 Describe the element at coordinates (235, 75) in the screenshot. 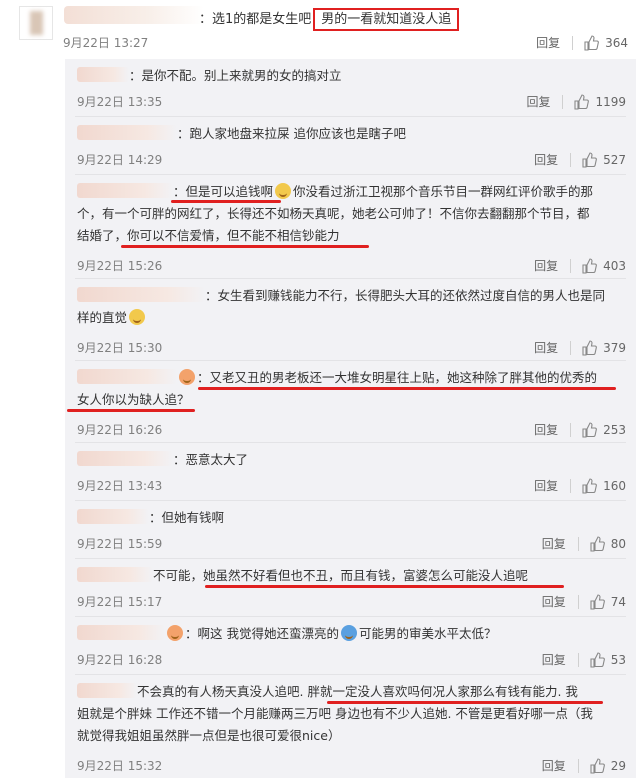

I see `reply-content: ：是你不配。别上来就男的女的搞对立` at that location.